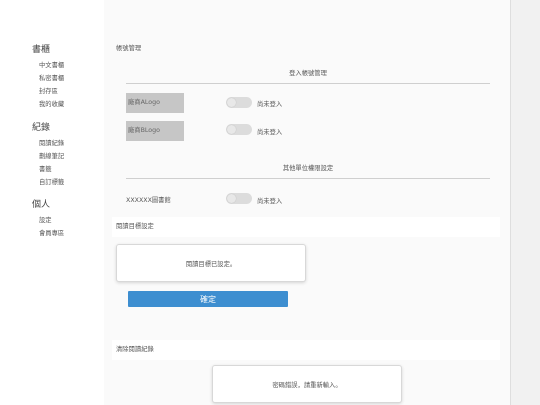 The width and height of the screenshot is (540, 405). Describe the element at coordinates (41, 128) in the screenshot. I see `sidebar-section-records: 紀錄` at that location.